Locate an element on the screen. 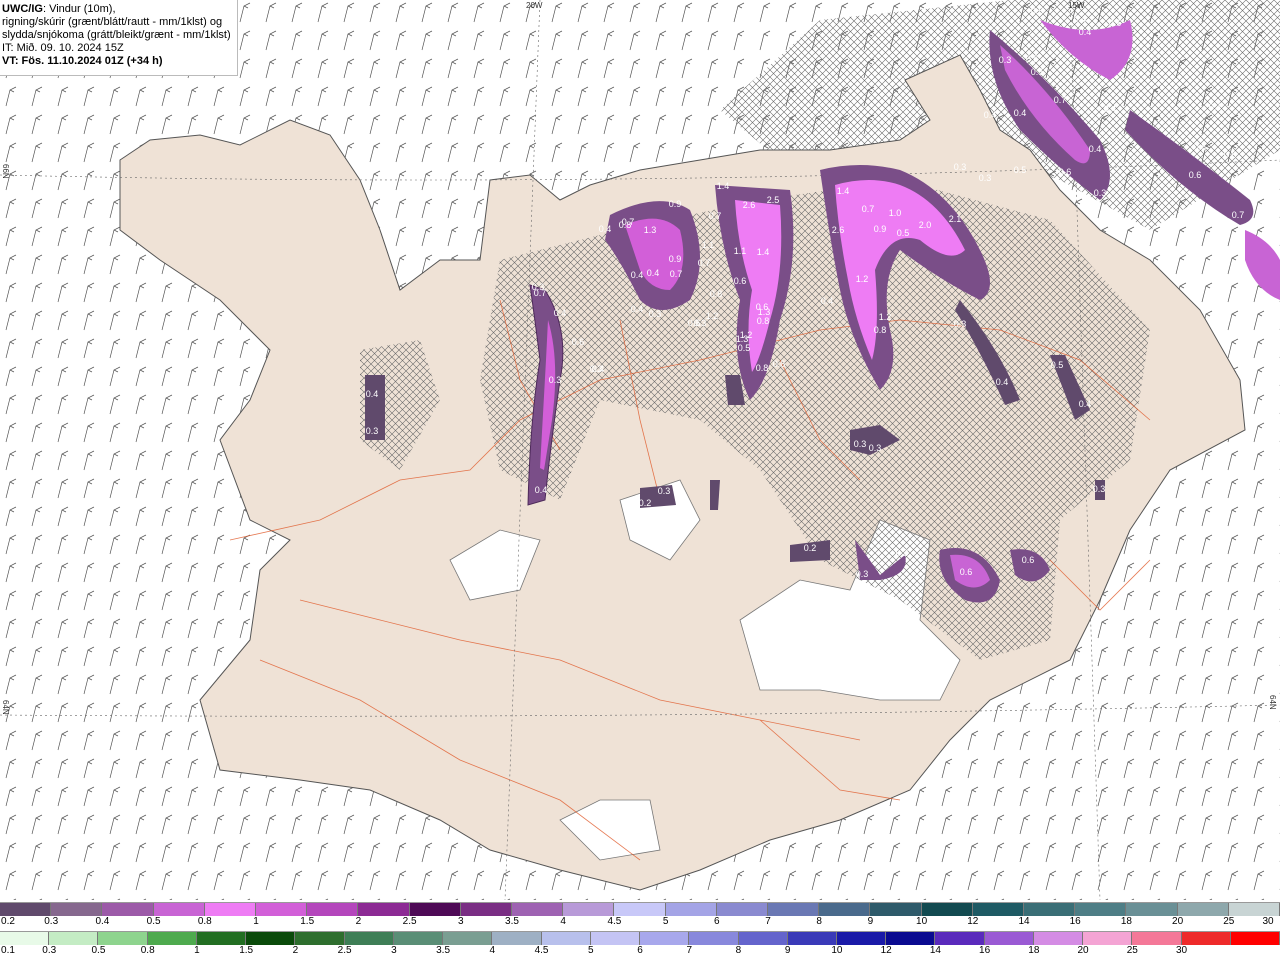 The image size is (1280, 961). legend-tick-label: 0.1 is located at coordinates (8, 950).